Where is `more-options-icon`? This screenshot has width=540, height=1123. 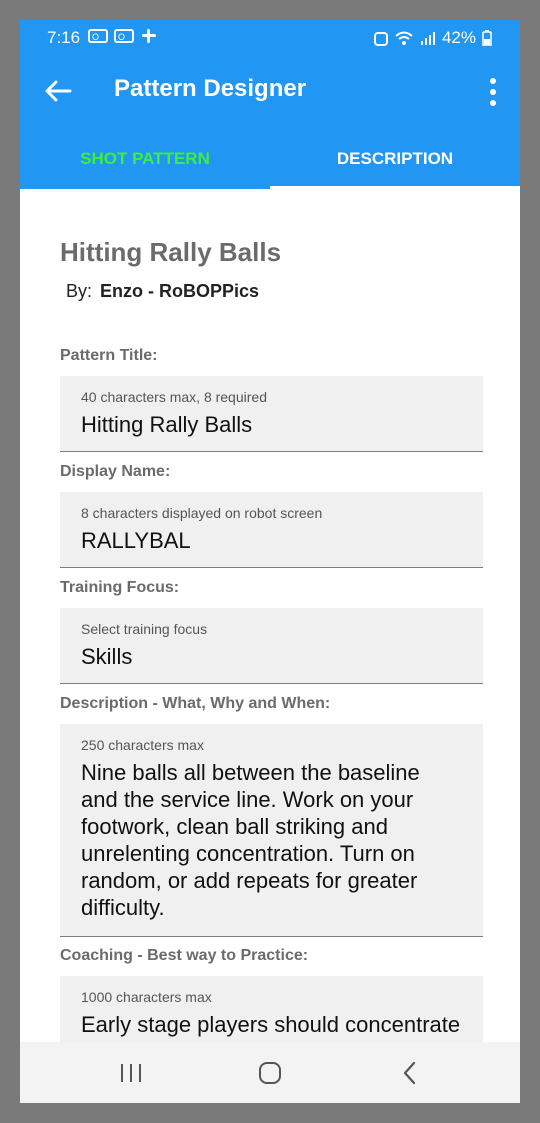
more-options-icon is located at coordinates (493, 92).